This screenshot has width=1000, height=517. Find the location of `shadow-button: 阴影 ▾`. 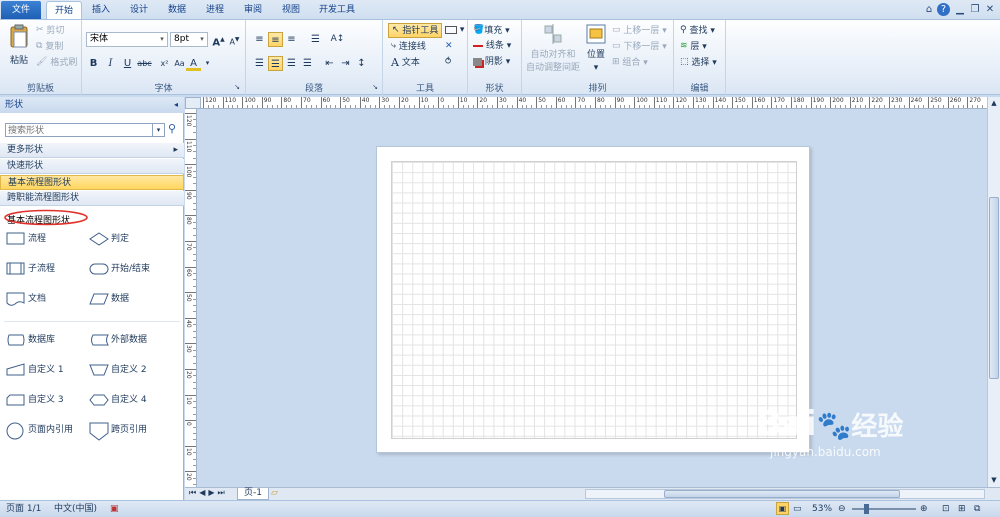

shadow-button: 阴影 ▾ is located at coordinates (491, 62).